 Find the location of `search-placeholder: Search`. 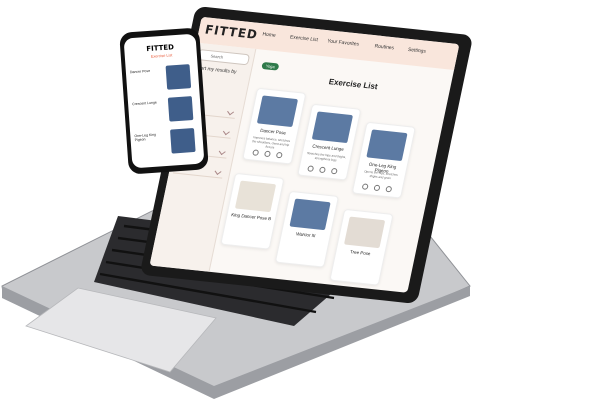

search-placeholder: Search is located at coordinates (217, 56).